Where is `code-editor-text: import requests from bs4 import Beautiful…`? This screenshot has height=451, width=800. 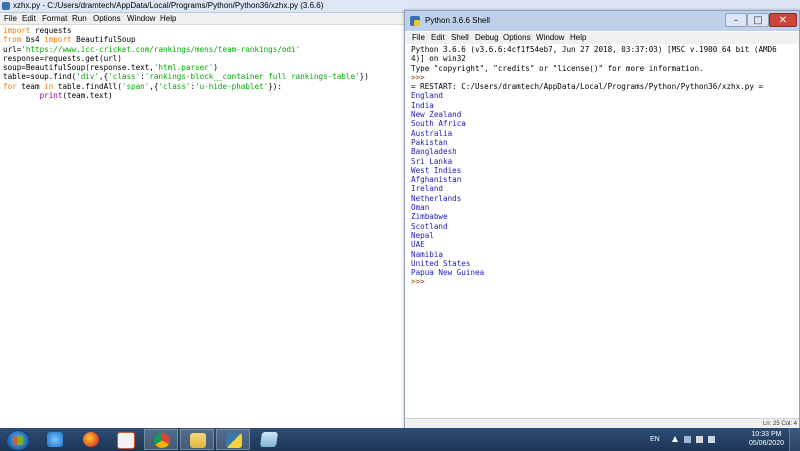
code-editor-text: import requests from bs4 import Beautiful… is located at coordinates (186, 63).